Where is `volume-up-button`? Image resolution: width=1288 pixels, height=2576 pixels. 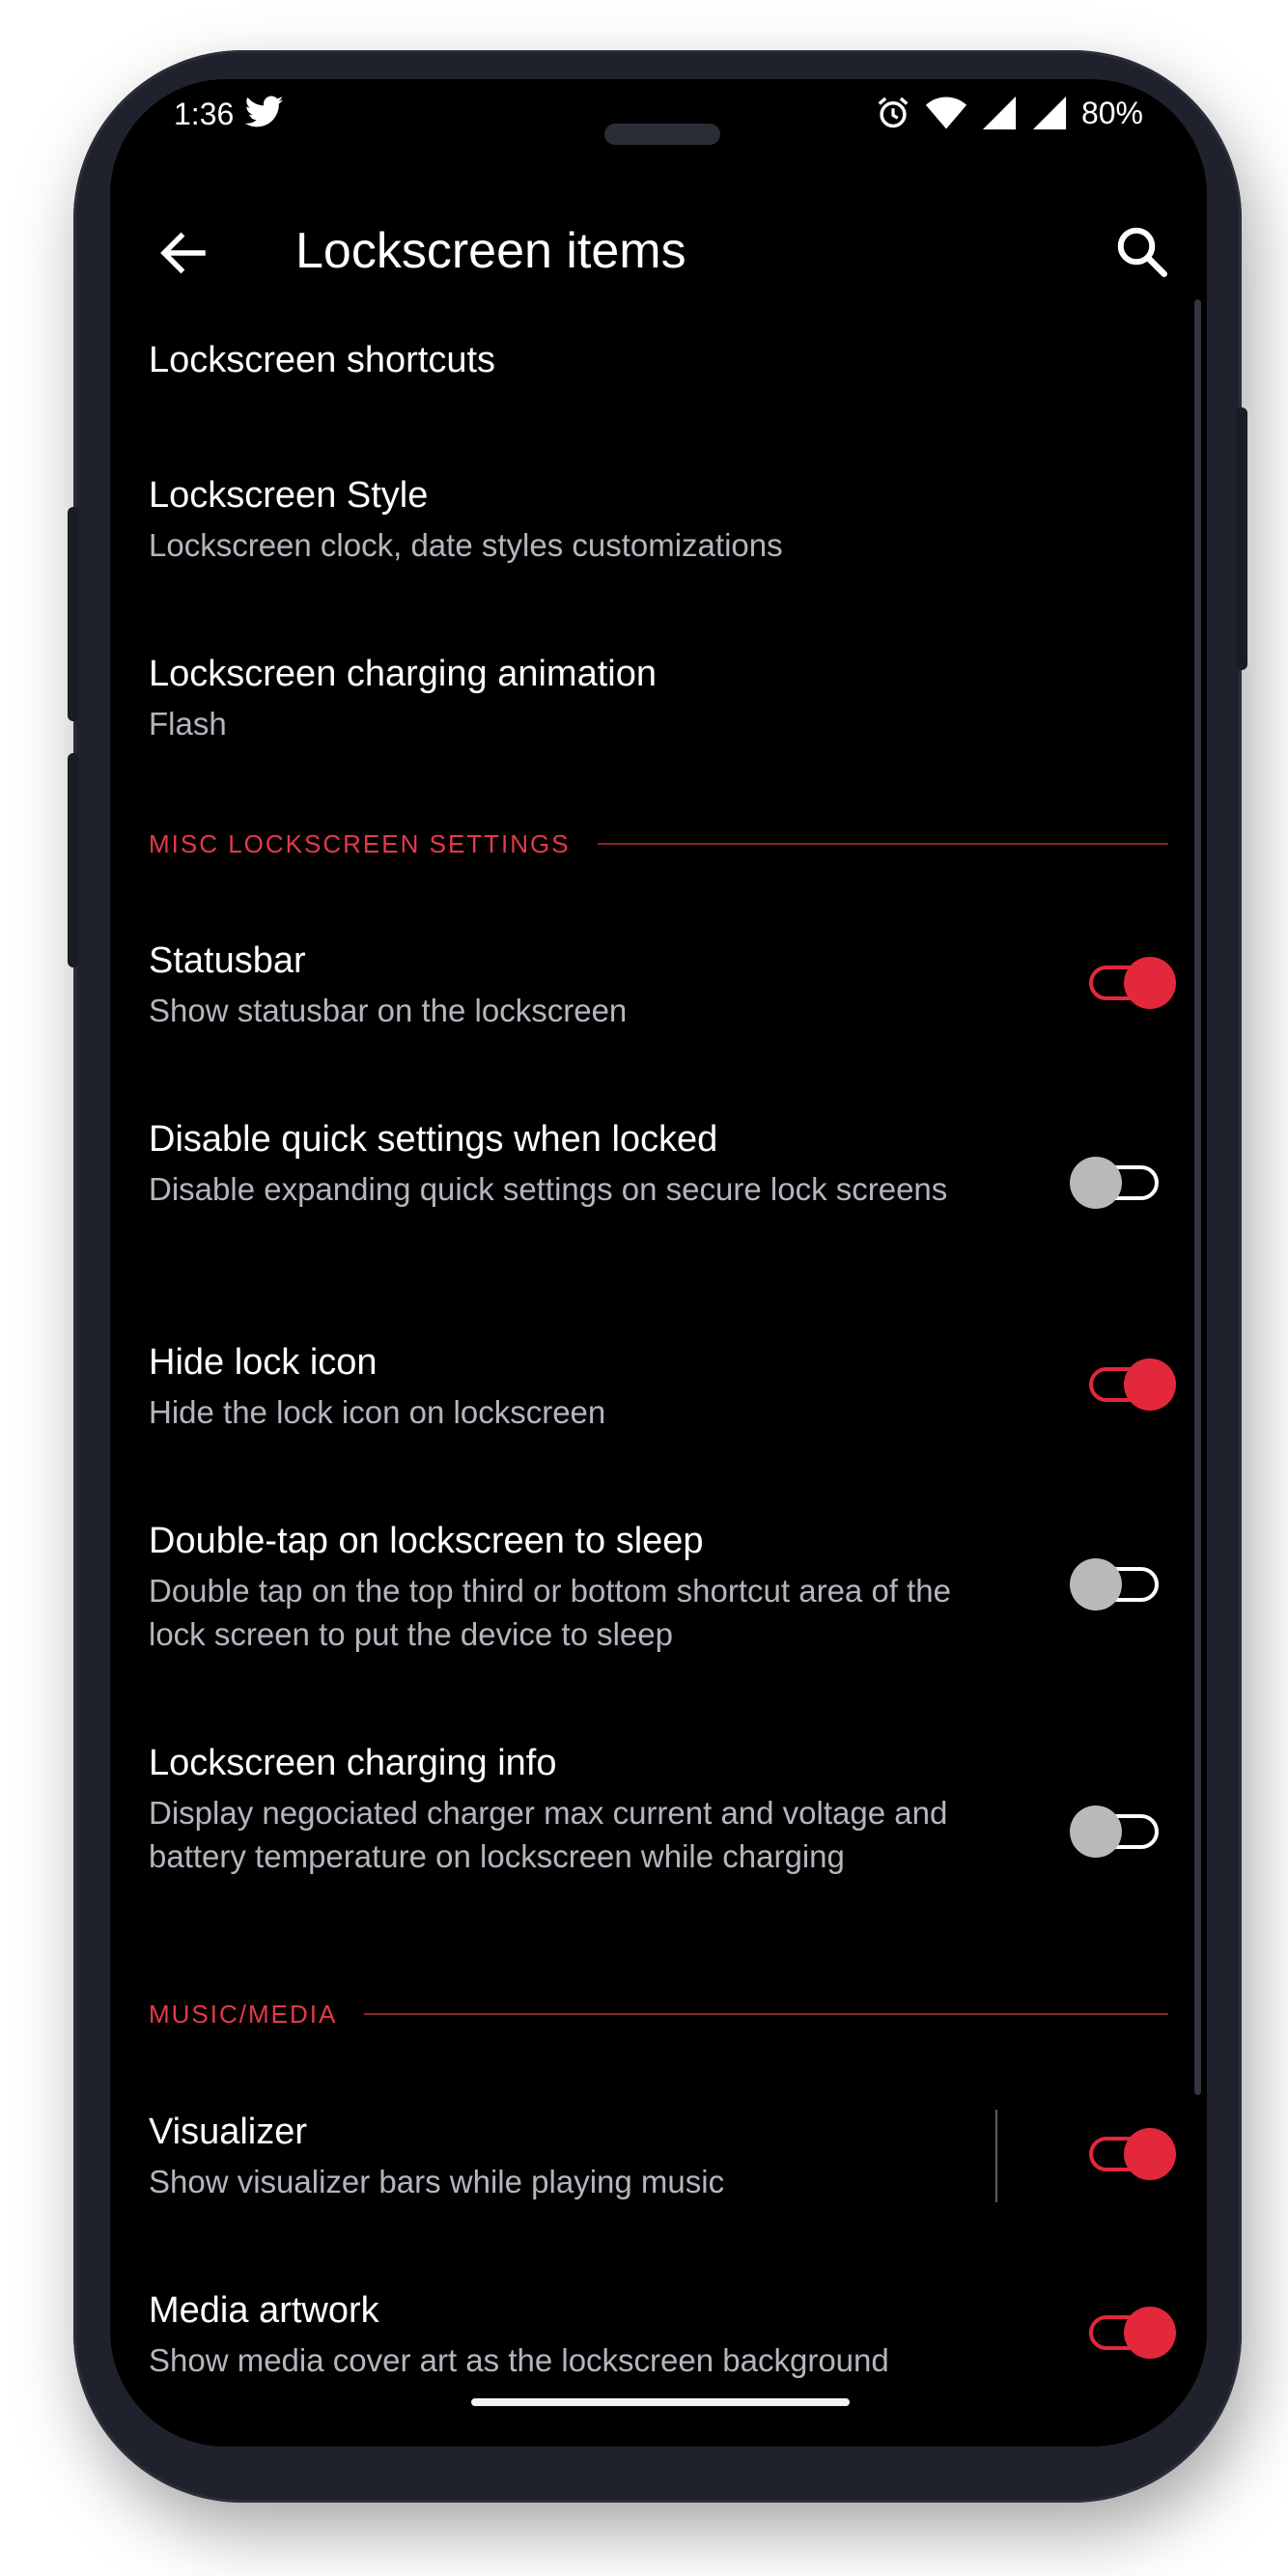
volume-up-button is located at coordinates (73, 614).